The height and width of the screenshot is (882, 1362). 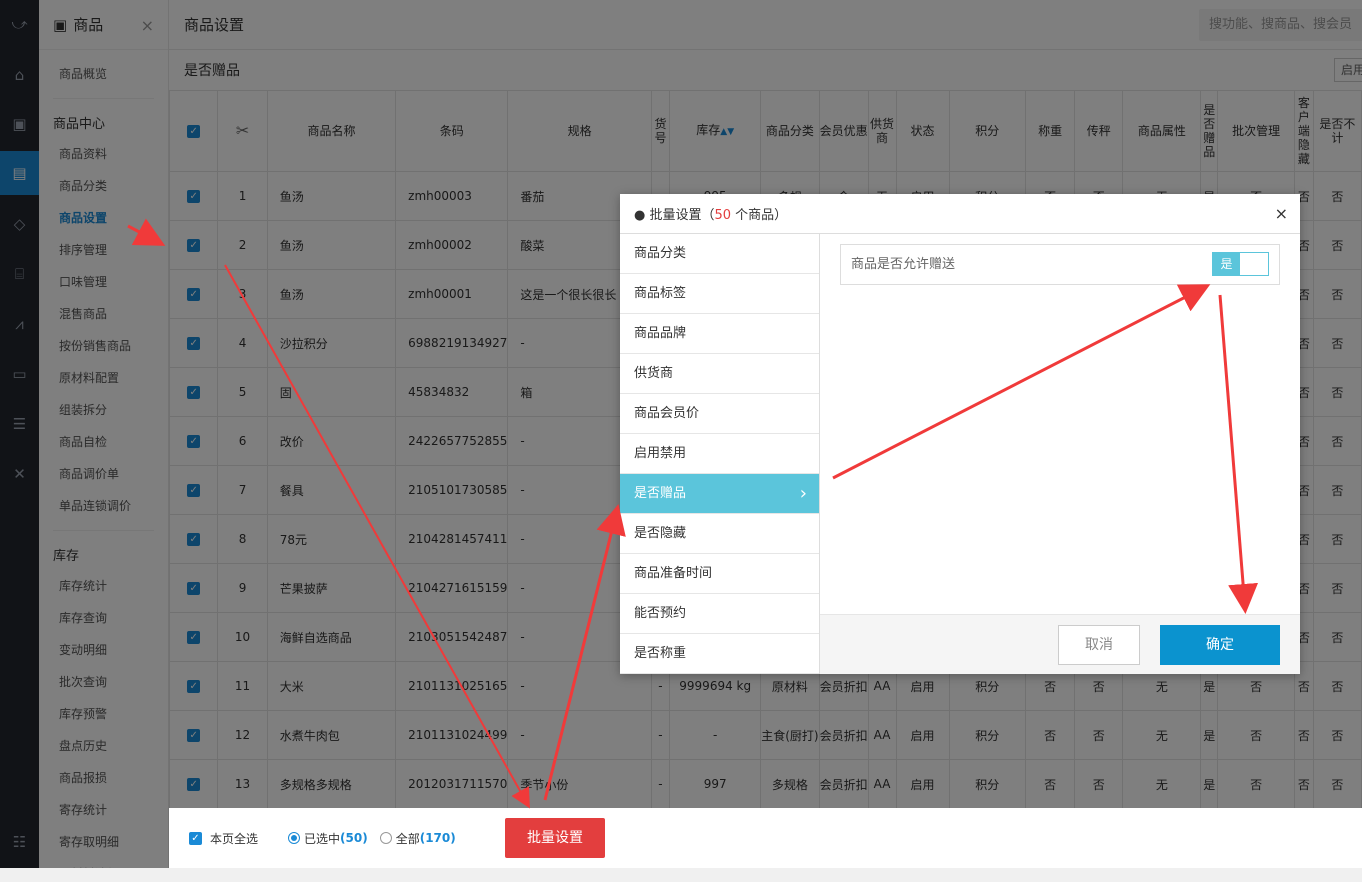 I want to click on dialog-menu-item: 是否隐藏, so click(x=719, y=534).